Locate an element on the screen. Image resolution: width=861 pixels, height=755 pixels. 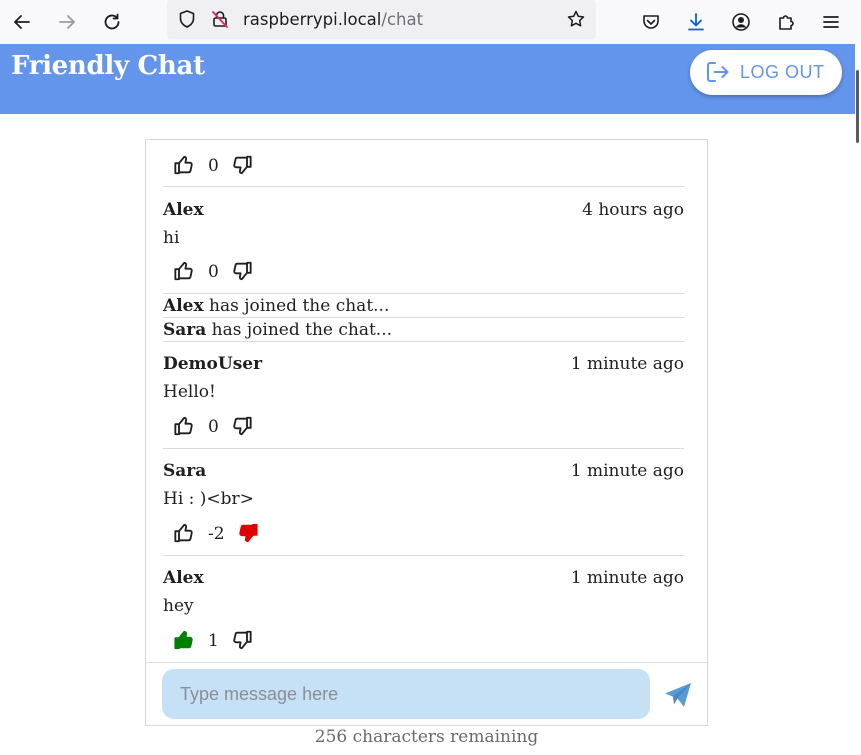
message-text: Hi : )<br> is located at coordinates (208, 499).